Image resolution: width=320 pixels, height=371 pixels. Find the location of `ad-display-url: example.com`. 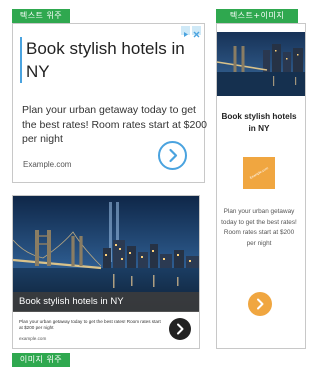

ad-display-url: example.com is located at coordinates (32, 338).